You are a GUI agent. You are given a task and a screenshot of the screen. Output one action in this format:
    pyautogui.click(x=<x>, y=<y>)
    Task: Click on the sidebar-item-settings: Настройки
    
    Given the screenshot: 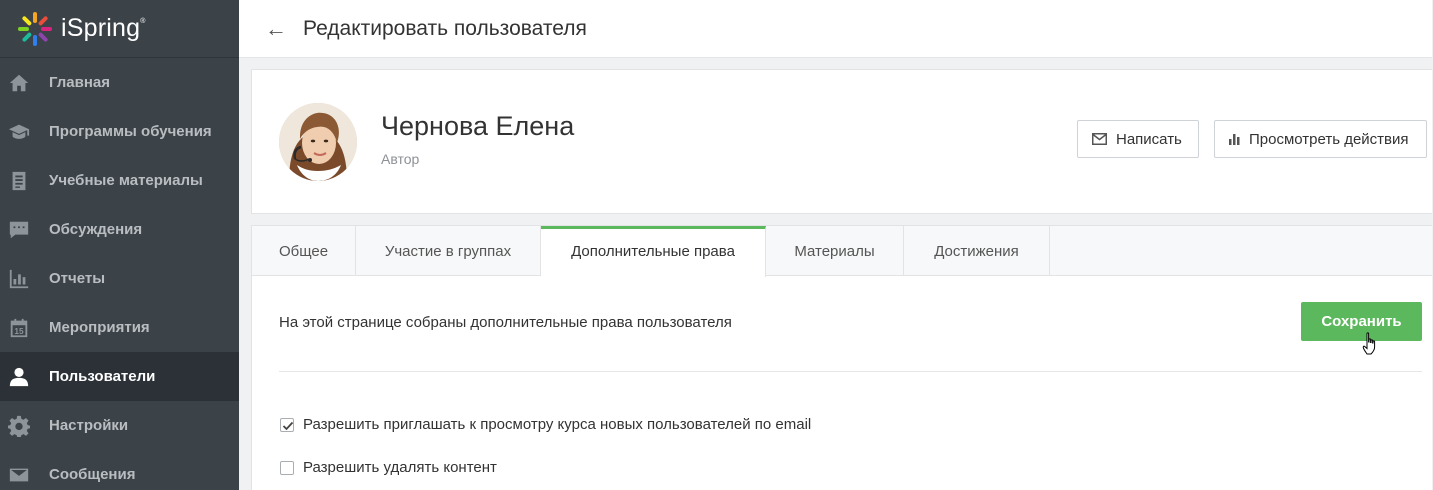 What is the action you would take?
    pyautogui.click(x=119, y=425)
    